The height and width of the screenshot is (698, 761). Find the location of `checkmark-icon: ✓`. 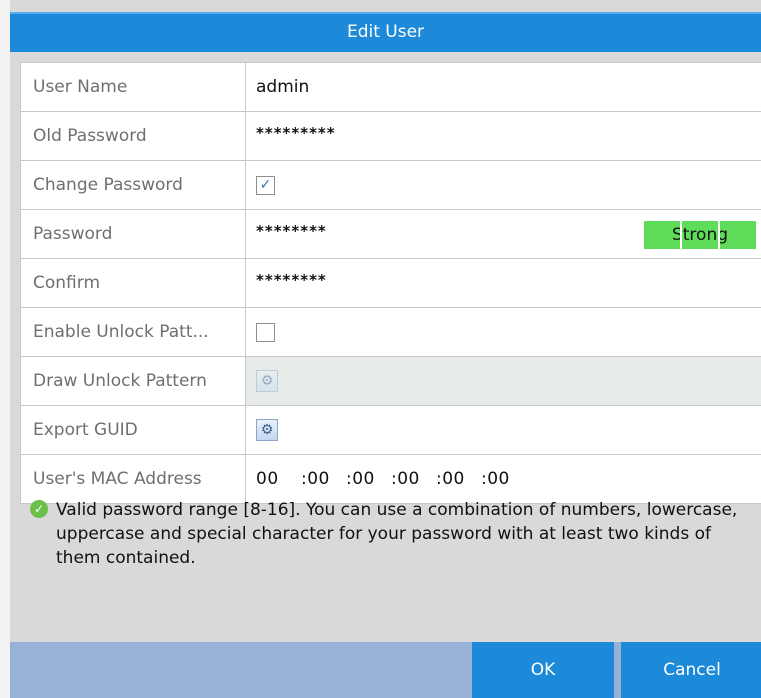

checkmark-icon: ✓ is located at coordinates (265, 185).